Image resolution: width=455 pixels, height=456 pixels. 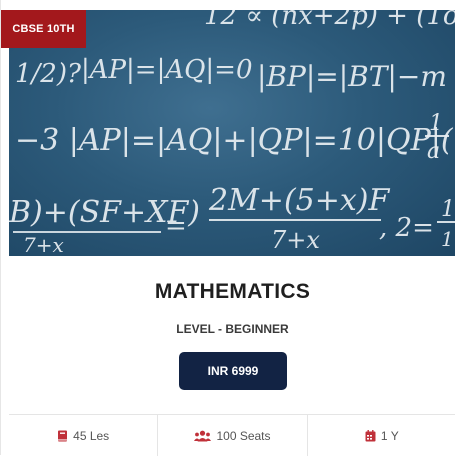 I want to click on svg-text: , 2=, so click(x=406, y=228).